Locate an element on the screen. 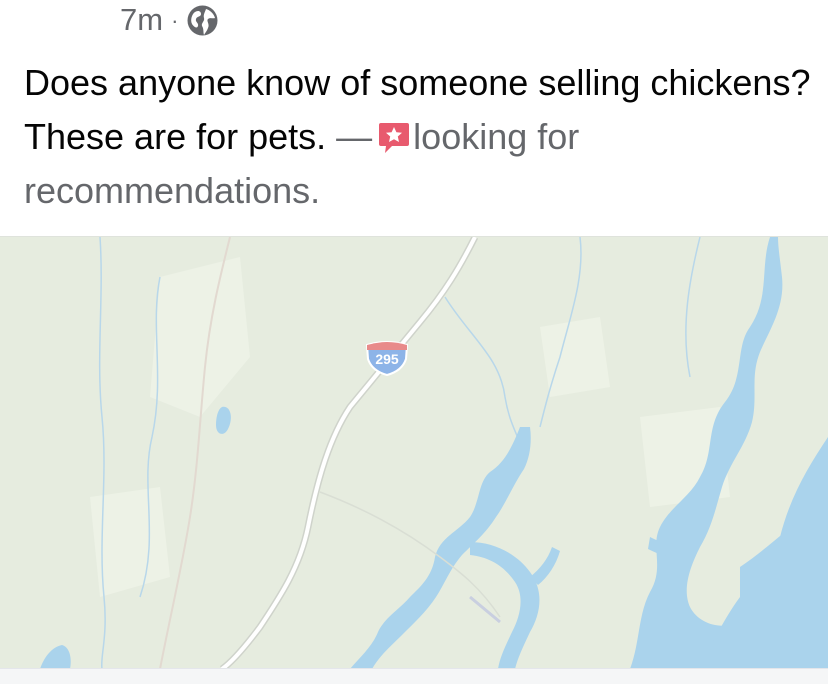 The height and width of the screenshot is (684, 828). globe-icon is located at coordinates (202, 20).